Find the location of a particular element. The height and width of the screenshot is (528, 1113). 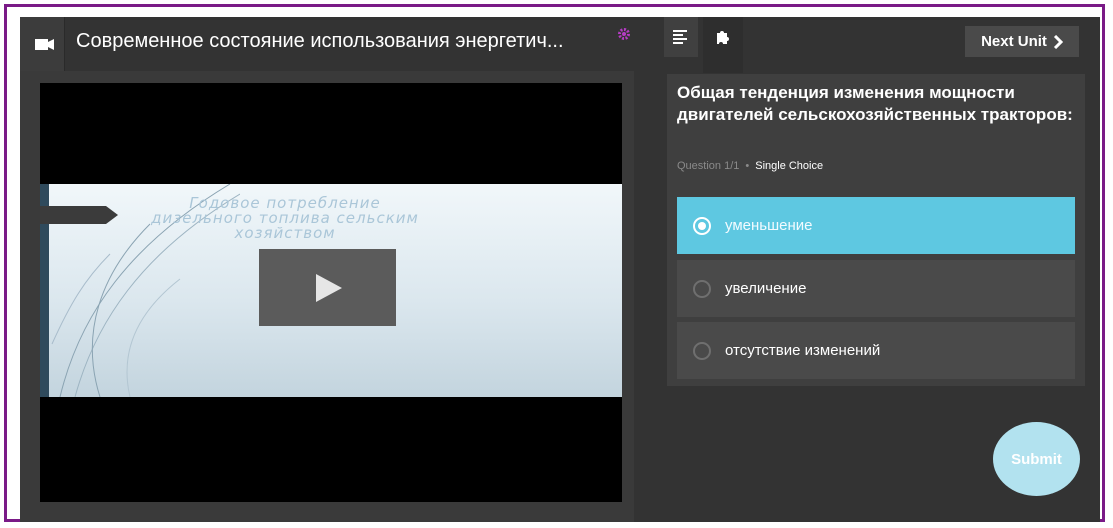

slide-arrow is located at coordinates (79, 215).